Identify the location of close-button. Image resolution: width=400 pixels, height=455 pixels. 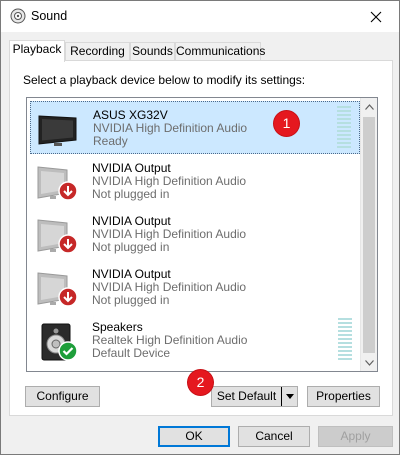
(376, 16).